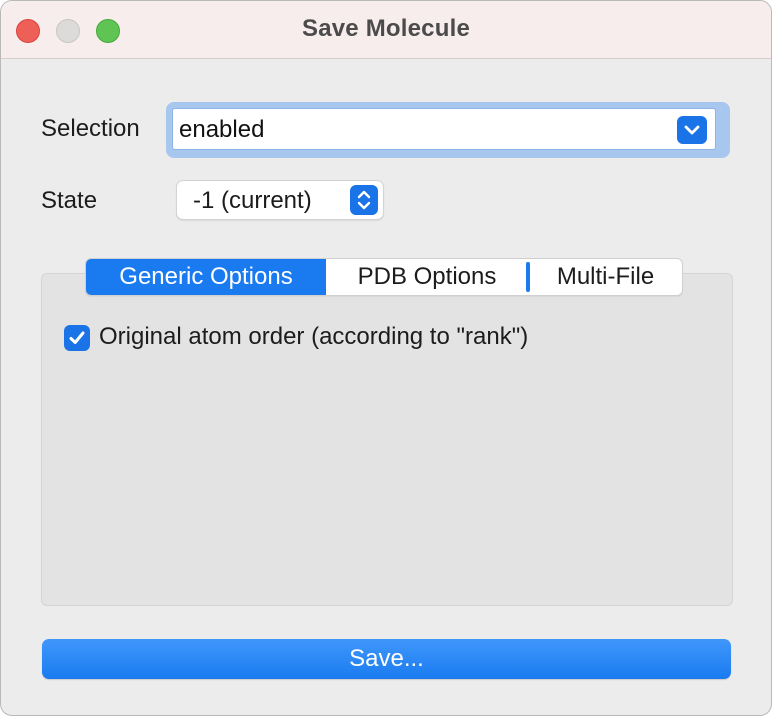 The width and height of the screenshot is (774, 718). I want to click on state-selector: -1 (current), so click(280, 200).